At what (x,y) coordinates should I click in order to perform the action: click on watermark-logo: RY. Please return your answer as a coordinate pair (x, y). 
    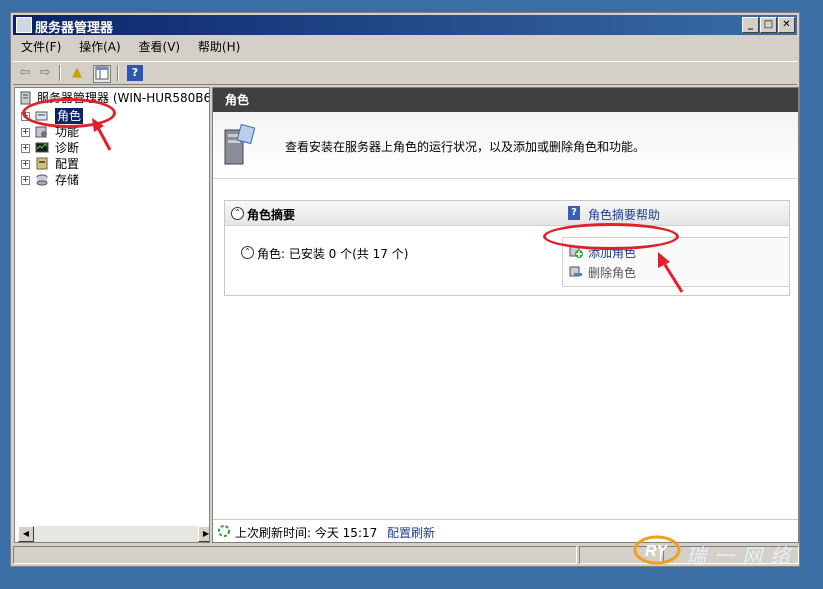
    Looking at the image, I should click on (657, 550).